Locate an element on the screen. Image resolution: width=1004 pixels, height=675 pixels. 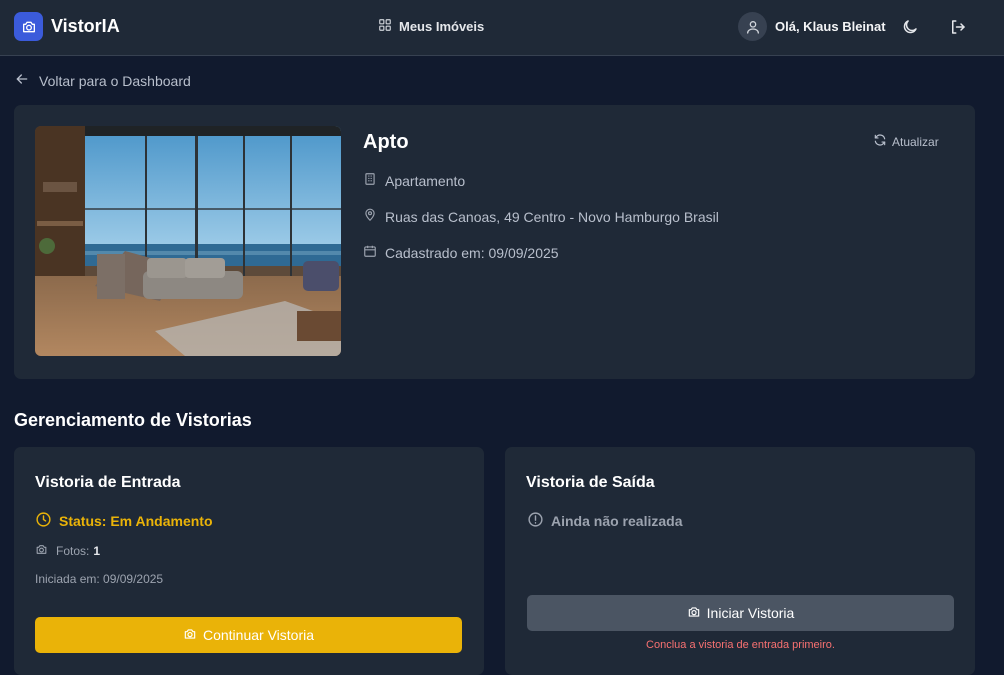
property-date-row: Cadastrado em: 09/09/2025 is located at coordinates (461, 252).